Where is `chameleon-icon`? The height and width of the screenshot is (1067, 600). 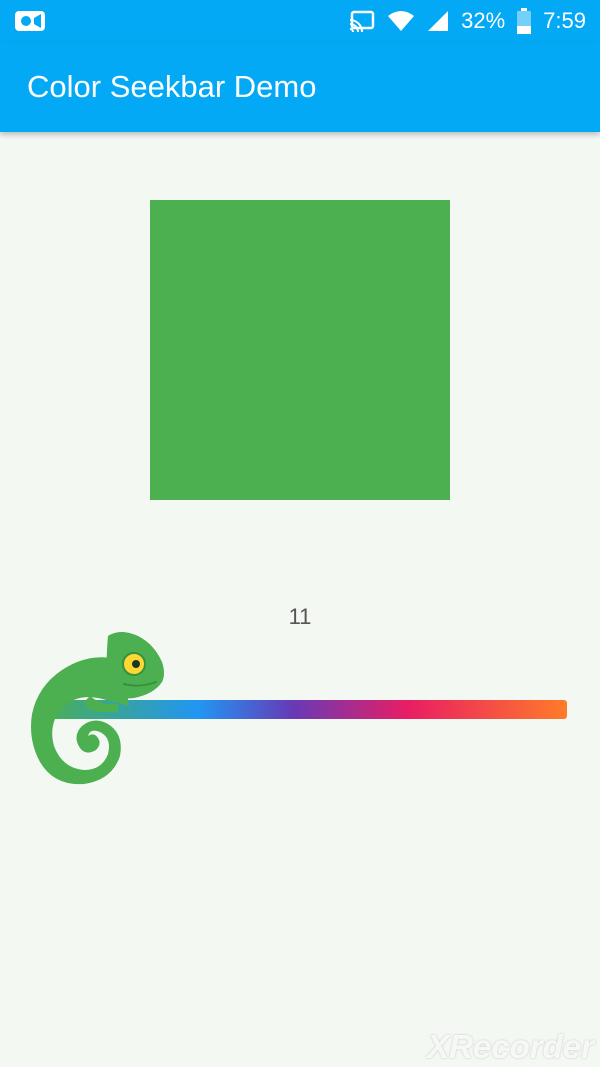 chameleon-icon is located at coordinates (98, 708).